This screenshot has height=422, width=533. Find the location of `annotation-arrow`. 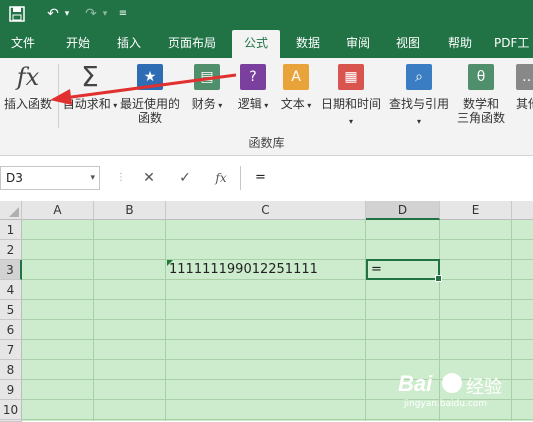

annotation-arrow is located at coordinates (143, 89).